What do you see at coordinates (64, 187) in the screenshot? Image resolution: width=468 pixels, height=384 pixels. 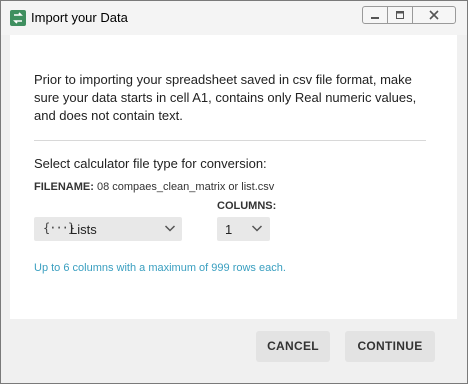 I see `filename-label: FILENAME:` at bounding box center [64, 187].